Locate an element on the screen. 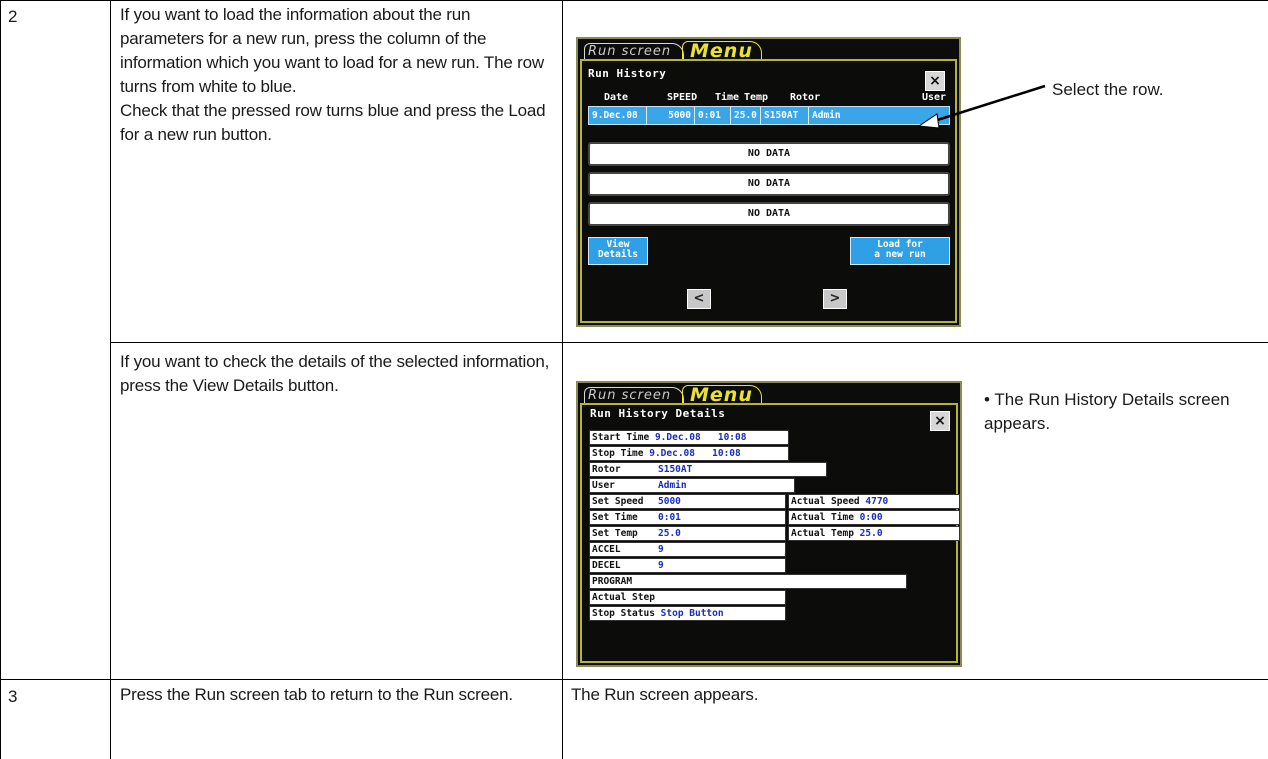  header-speed: SPEED is located at coordinates (682, 97).